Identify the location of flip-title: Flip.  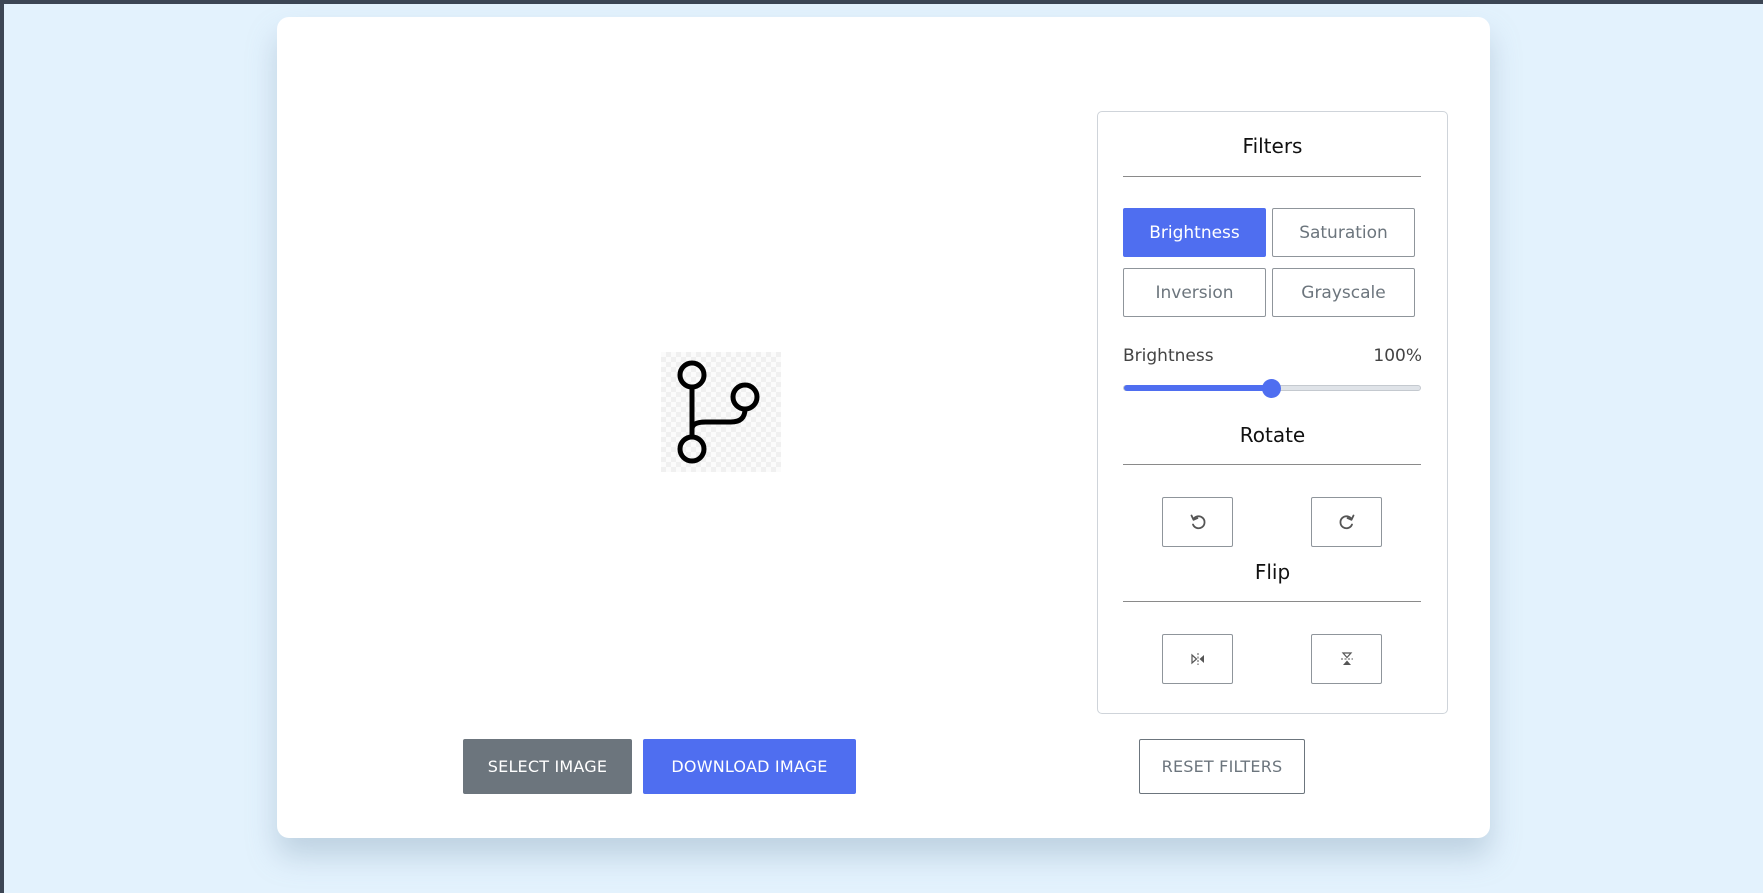
(1272, 572).